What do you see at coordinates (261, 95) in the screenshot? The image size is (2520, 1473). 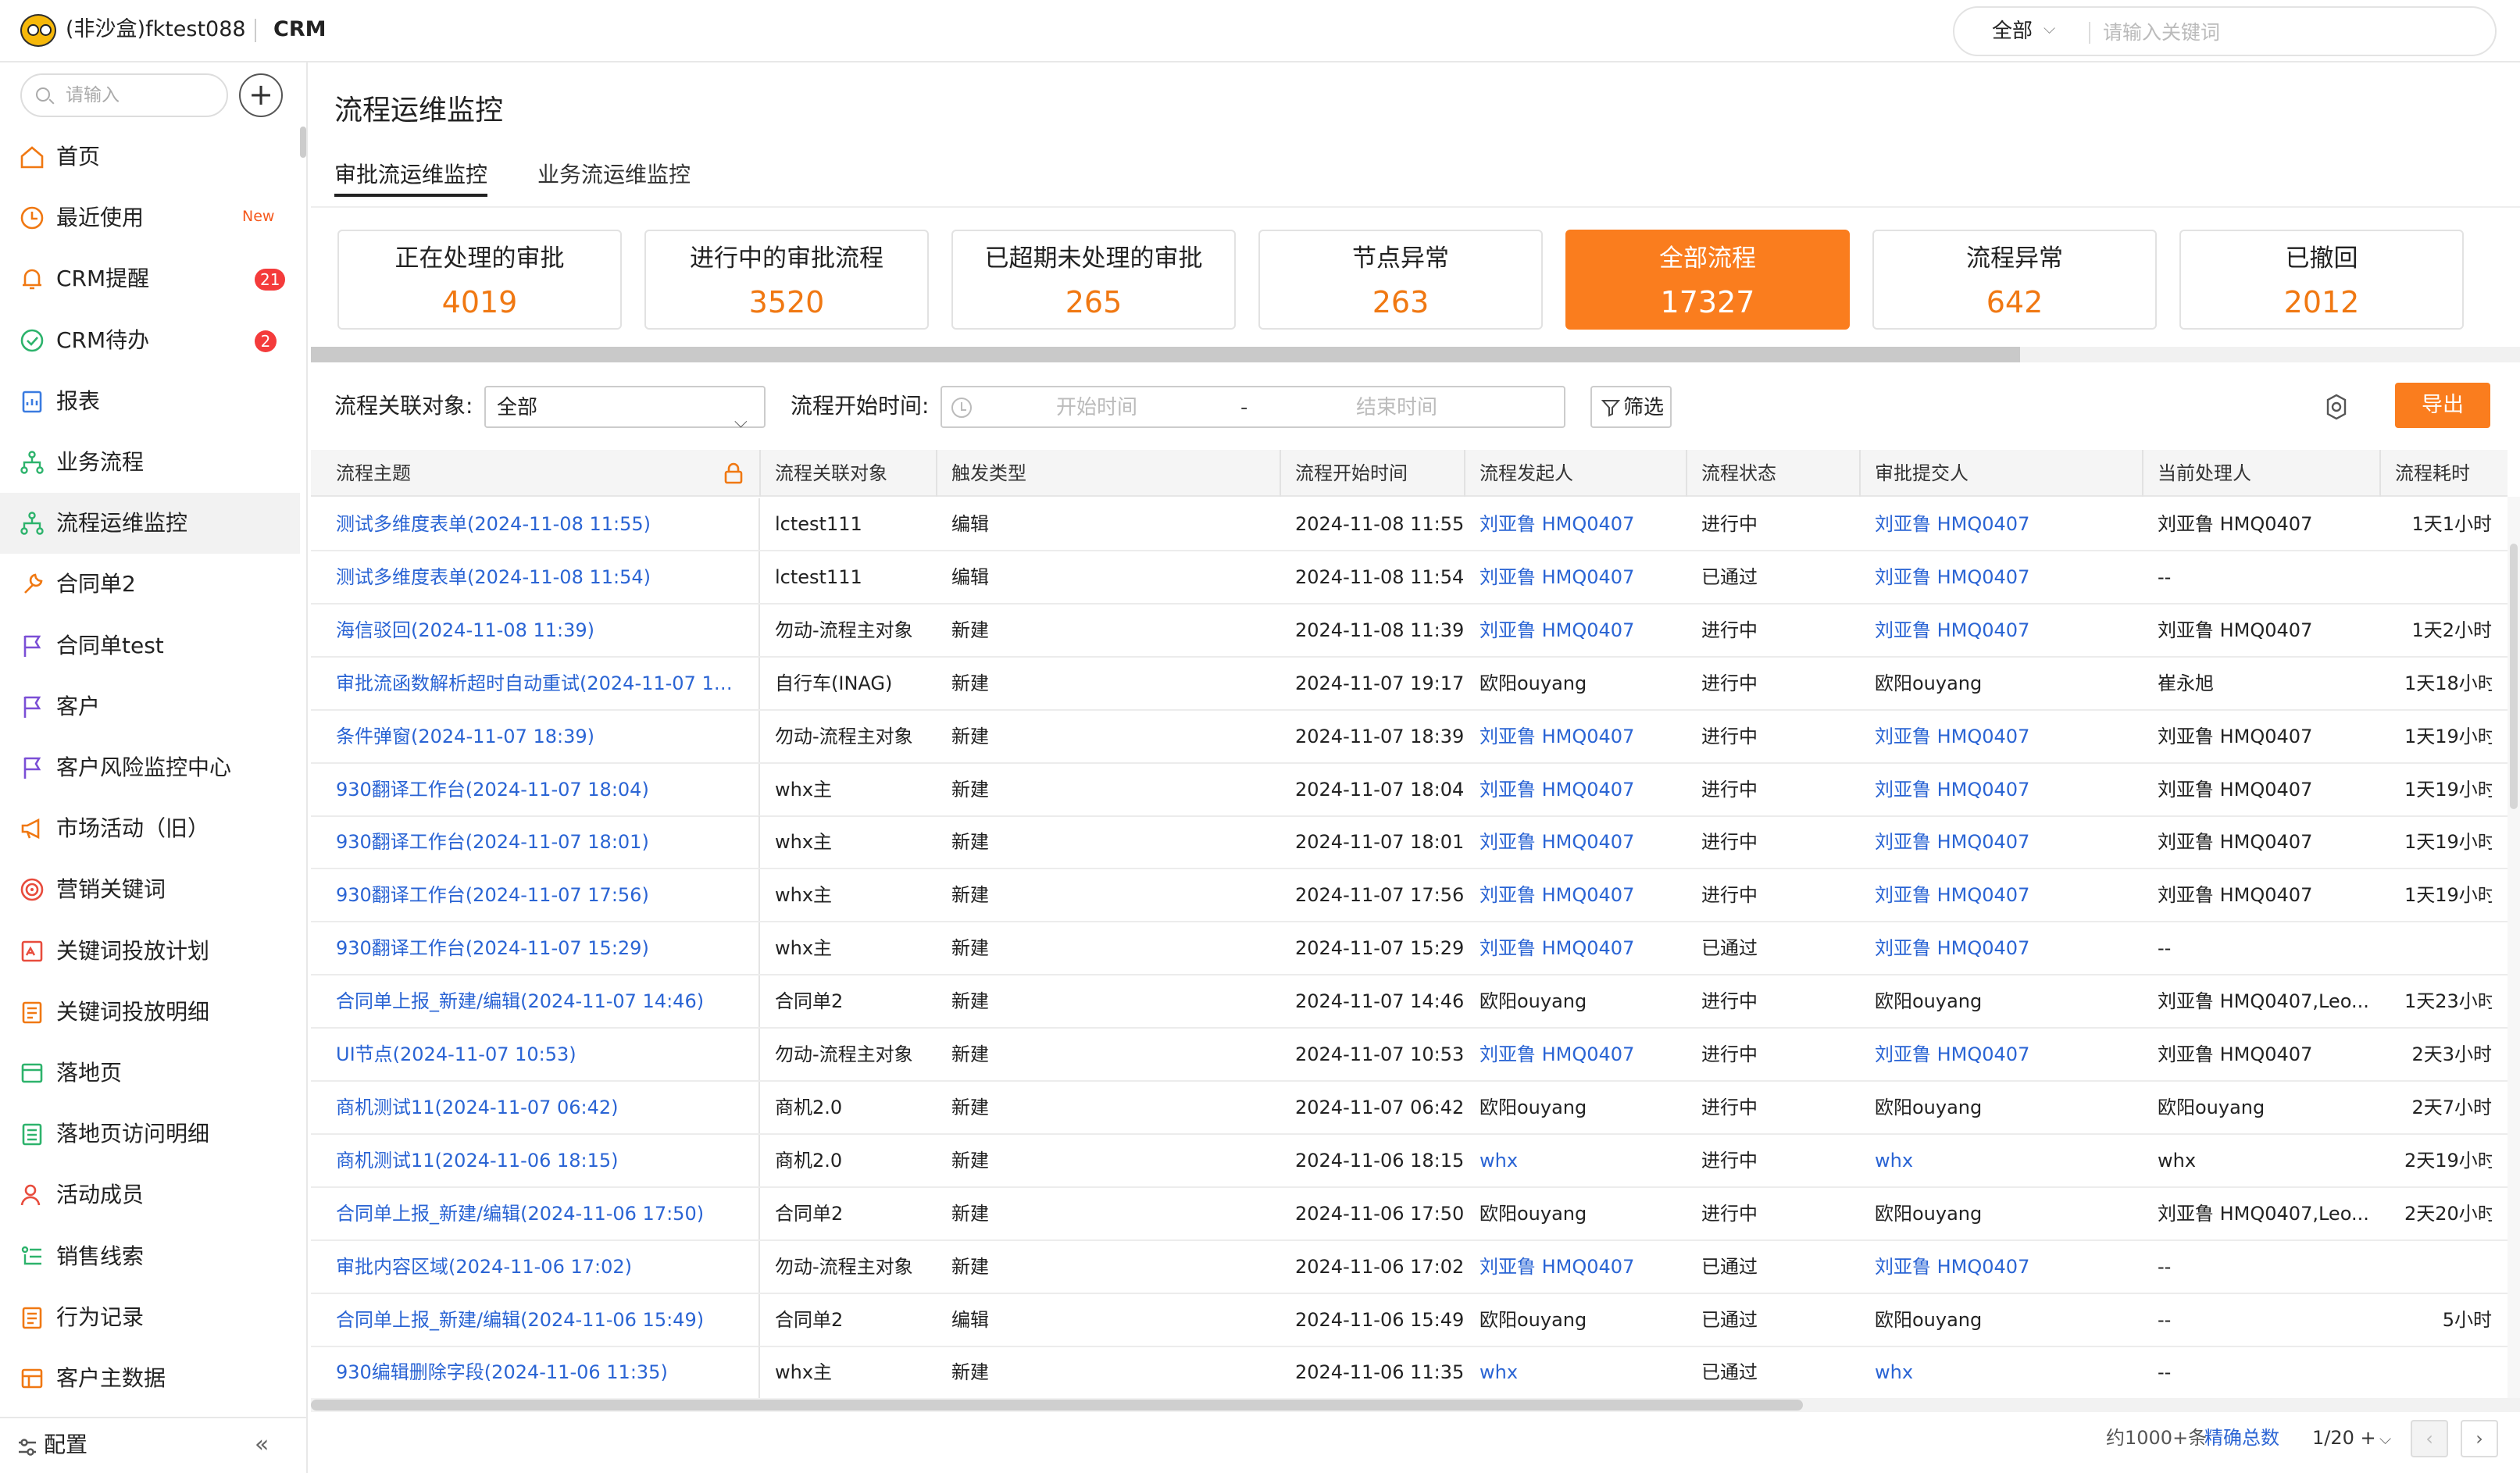 I see `add-menu-button: +` at bounding box center [261, 95].